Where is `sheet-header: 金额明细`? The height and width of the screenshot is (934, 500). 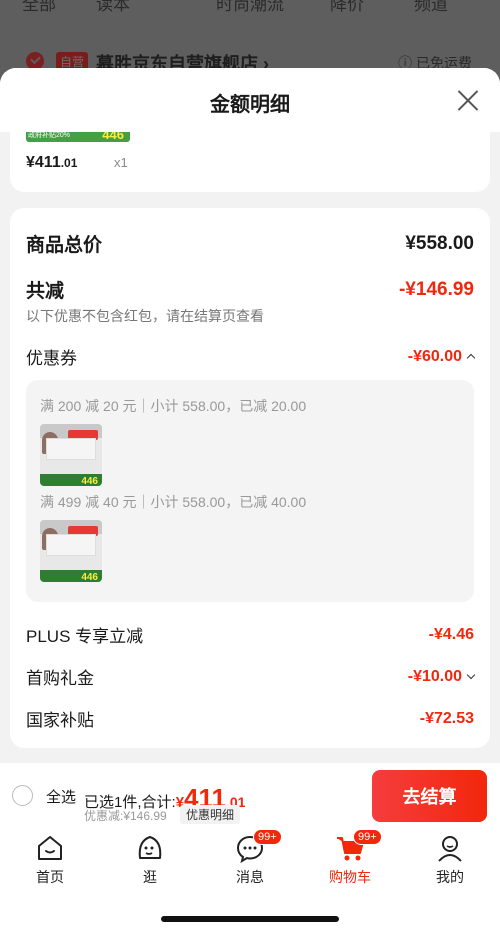 sheet-header: 金额明细 is located at coordinates (250, 100).